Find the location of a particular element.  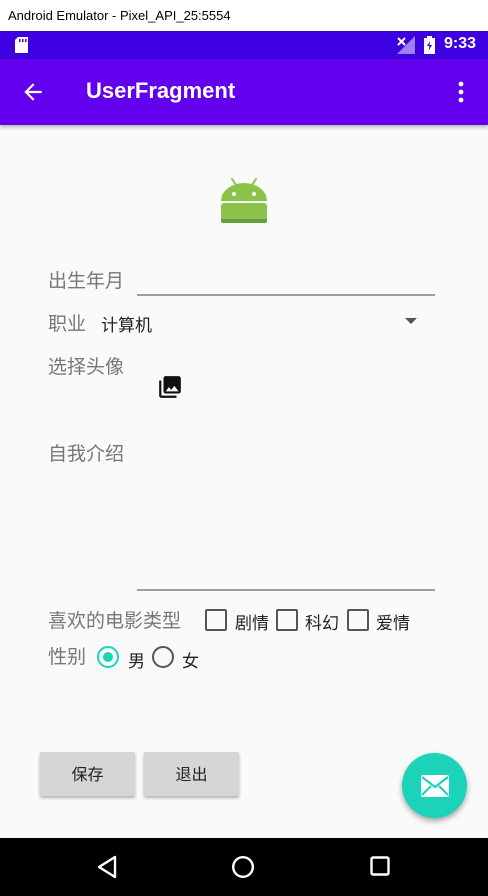

movie-type-label: 喜欢的电影类型 is located at coordinates (115, 621).